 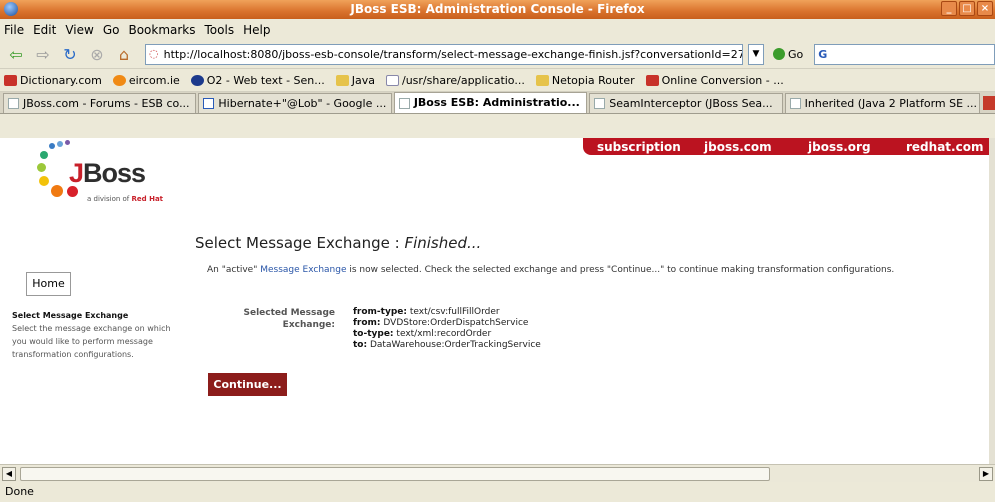 What do you see at coordinates (111, 30) in the screenshot?
I see `menu-go: Go` at bounding box center [111, 30].